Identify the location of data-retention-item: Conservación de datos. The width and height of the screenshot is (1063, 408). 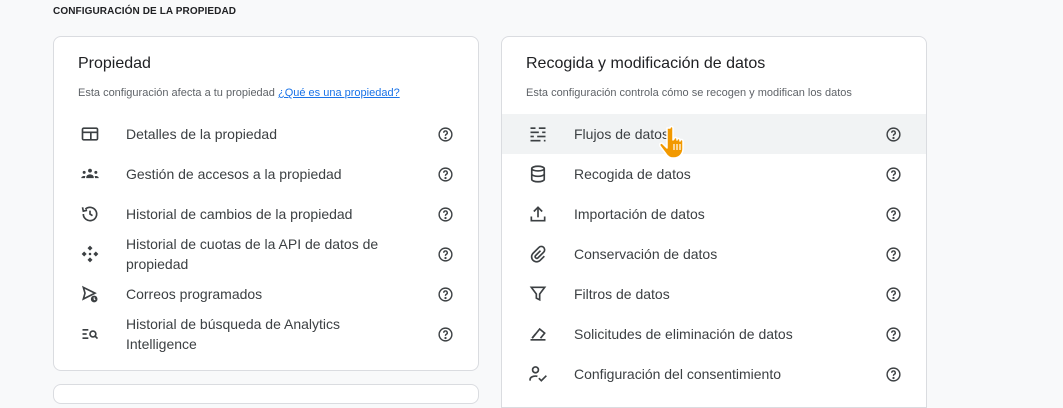
(714, 254).